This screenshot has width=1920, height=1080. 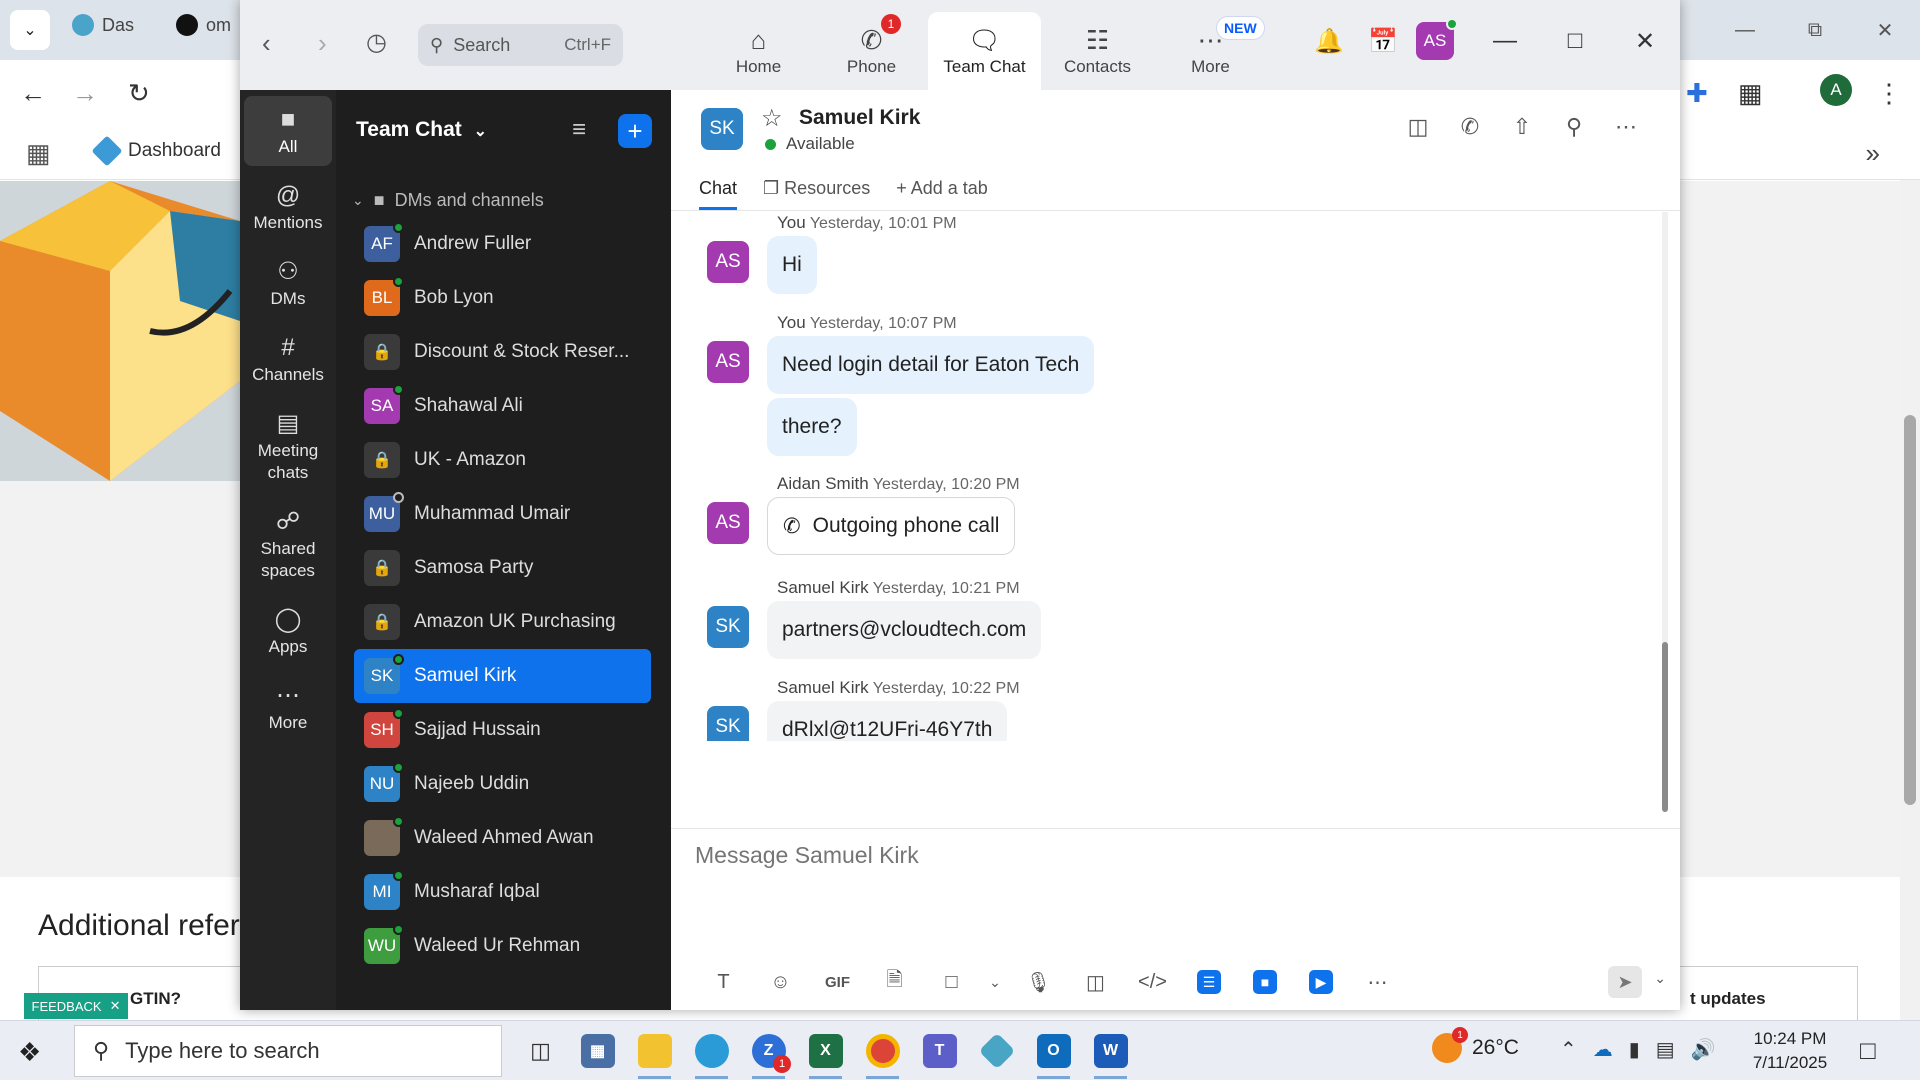 I want to click on docs-app-icon: ☰, so click(x=1209, y=982).